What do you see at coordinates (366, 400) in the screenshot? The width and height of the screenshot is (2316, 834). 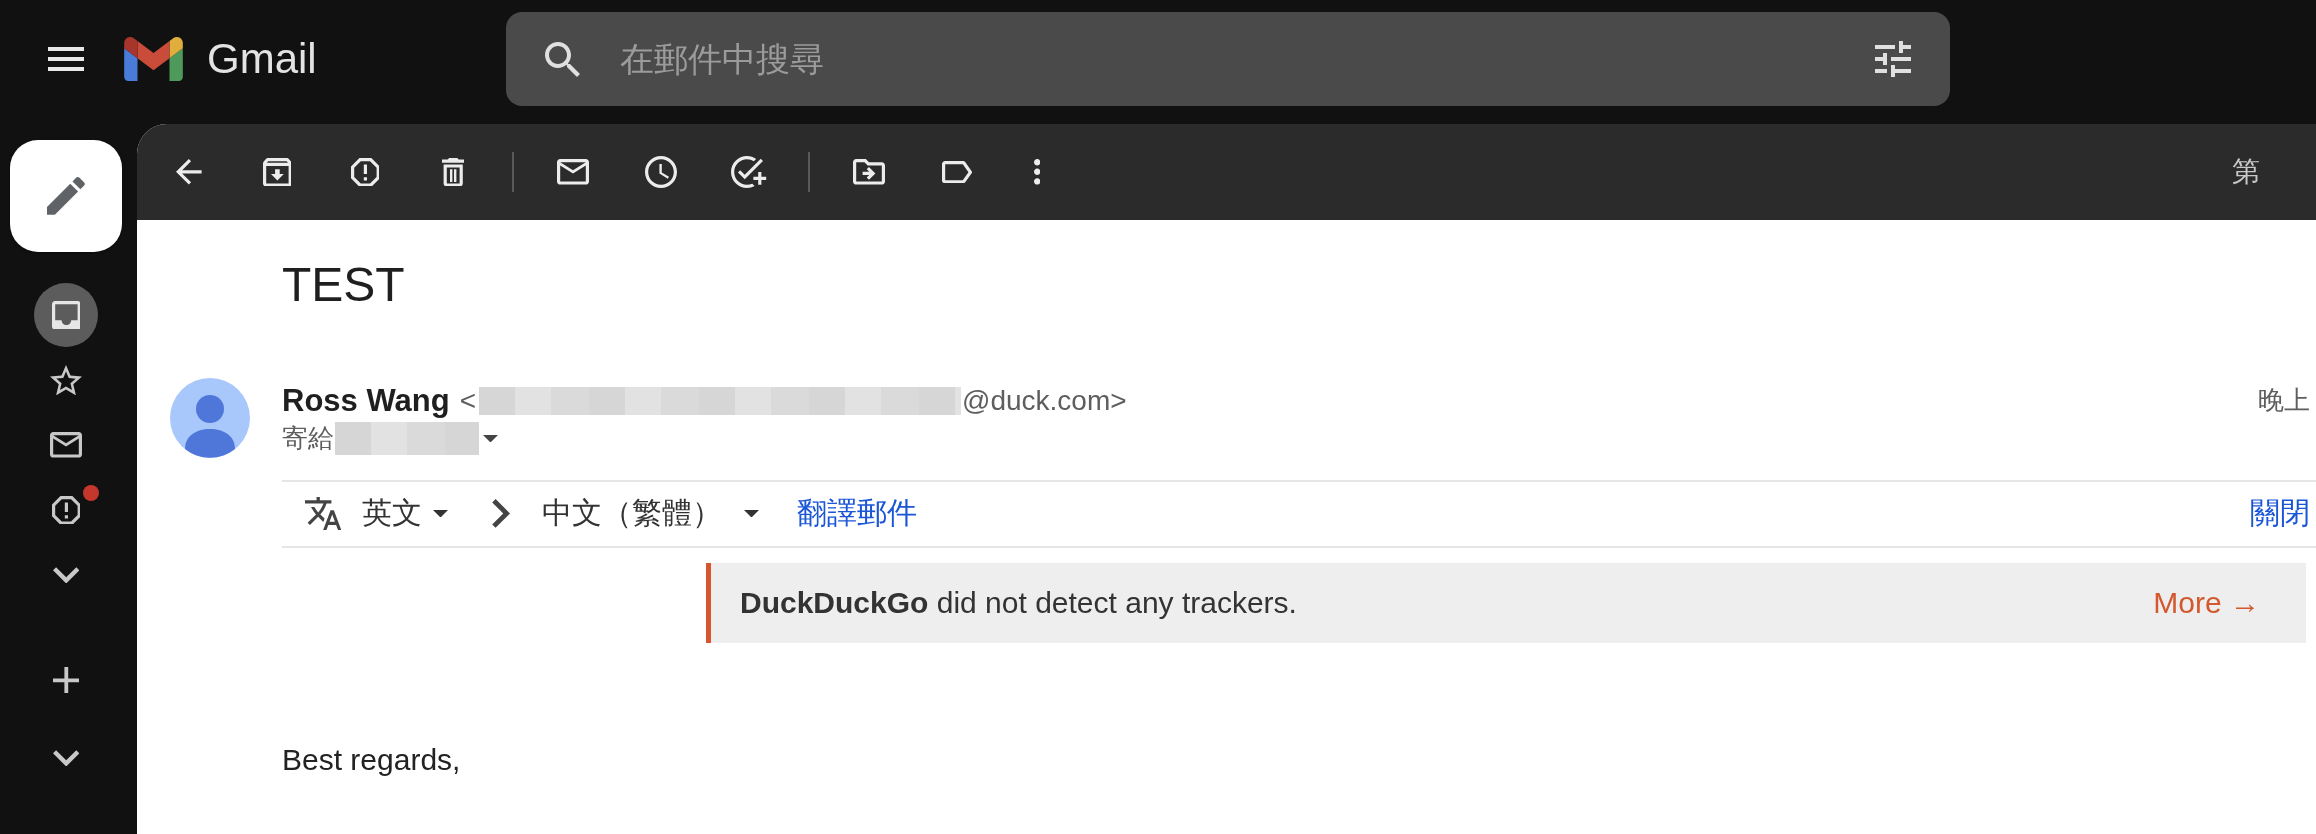 I see `sender-name: Ross Wang` at bounding box center [366, 400].